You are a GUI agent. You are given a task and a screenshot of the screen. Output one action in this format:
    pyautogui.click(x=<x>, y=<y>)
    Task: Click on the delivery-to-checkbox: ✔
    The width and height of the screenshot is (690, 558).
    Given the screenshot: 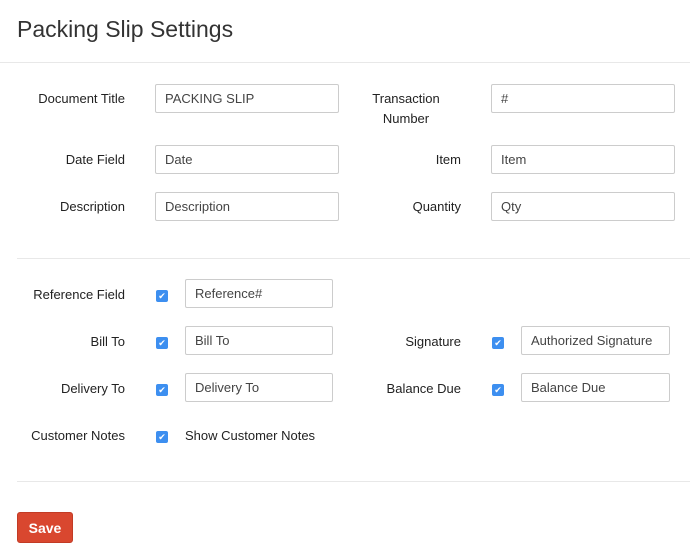 What is the action you would take?
    pyautogui.click(x=162, y=390)
    